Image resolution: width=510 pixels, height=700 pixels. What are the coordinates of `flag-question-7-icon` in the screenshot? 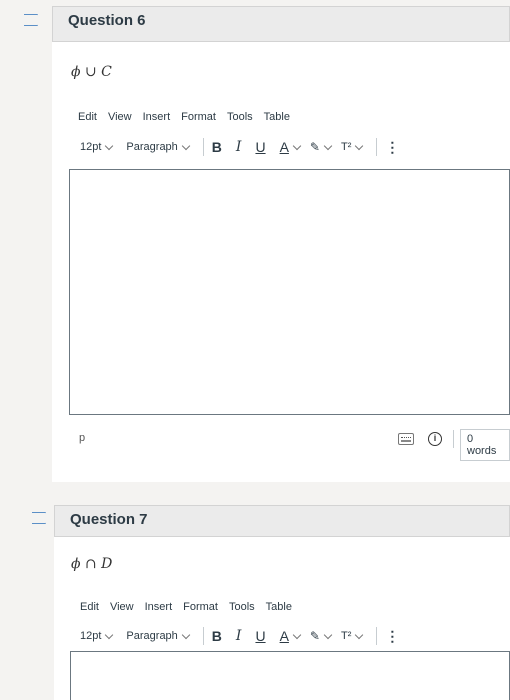 It's located at (40, 519).